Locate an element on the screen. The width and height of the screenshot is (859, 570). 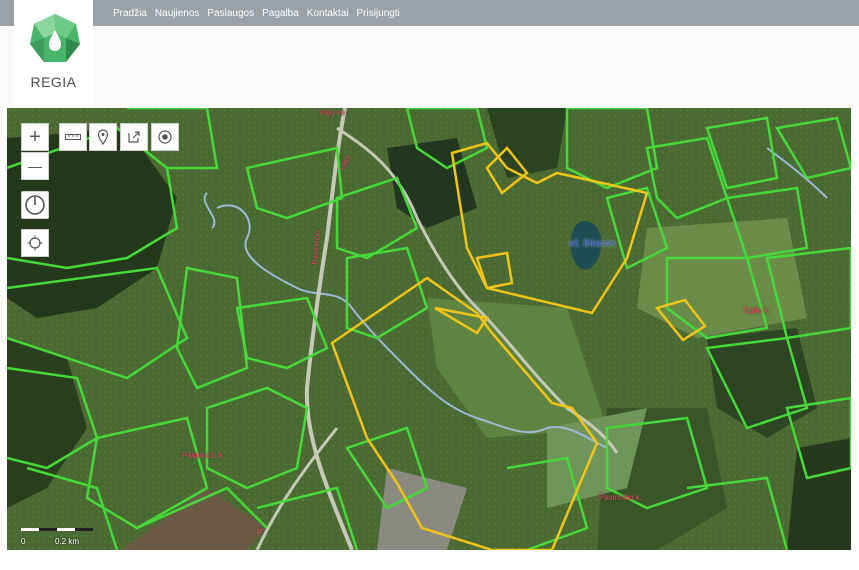
zoom-in-button: + is located at coordinates (35, 137).